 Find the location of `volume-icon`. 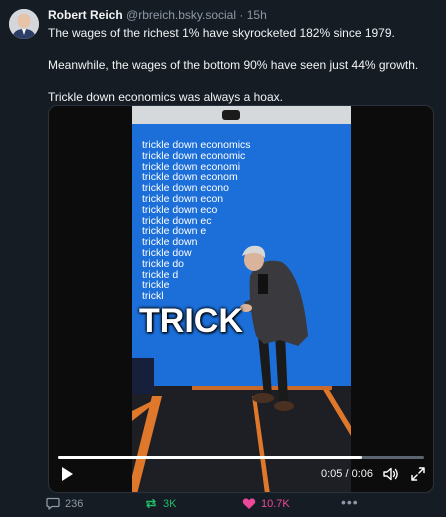

volume-icon is located at coordinates (390, 474).